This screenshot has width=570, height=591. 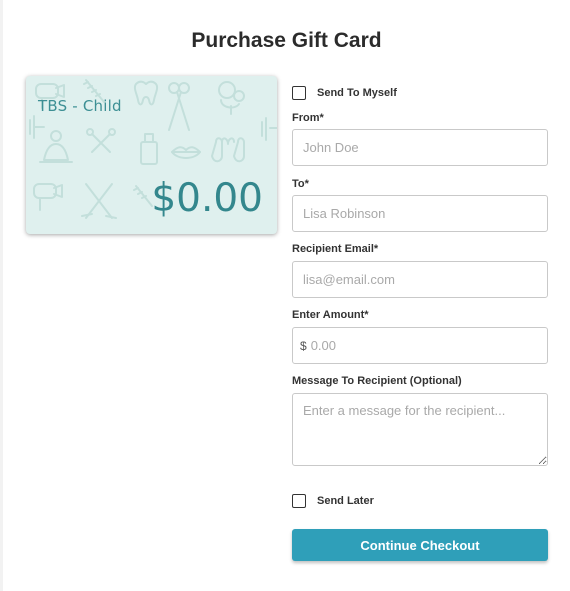 What do you see at coordinates (101, 140) in the screenshot?
I see `tools-icon` at bounding box center [101, 140].